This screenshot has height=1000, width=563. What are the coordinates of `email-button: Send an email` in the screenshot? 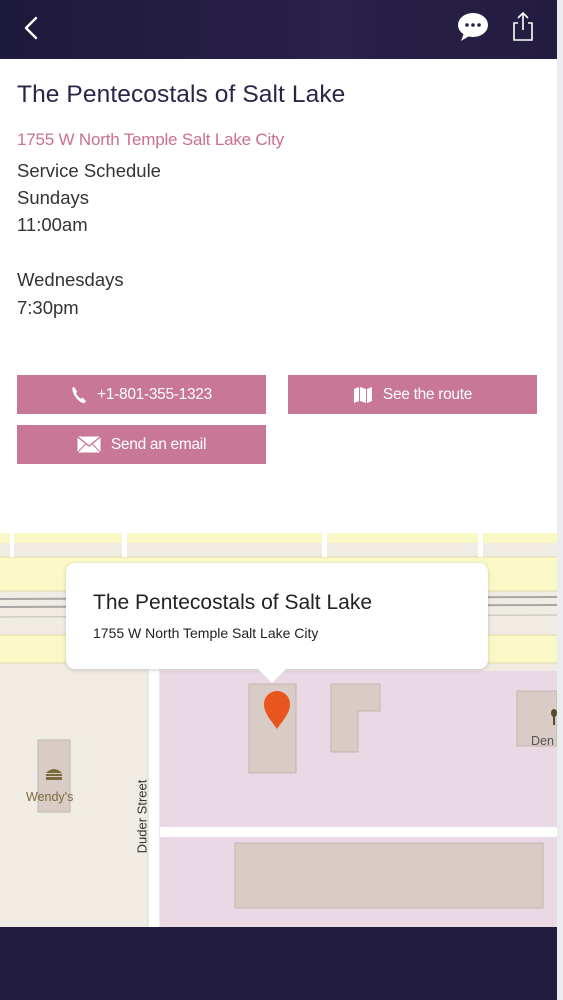 It's located at (141, 444).